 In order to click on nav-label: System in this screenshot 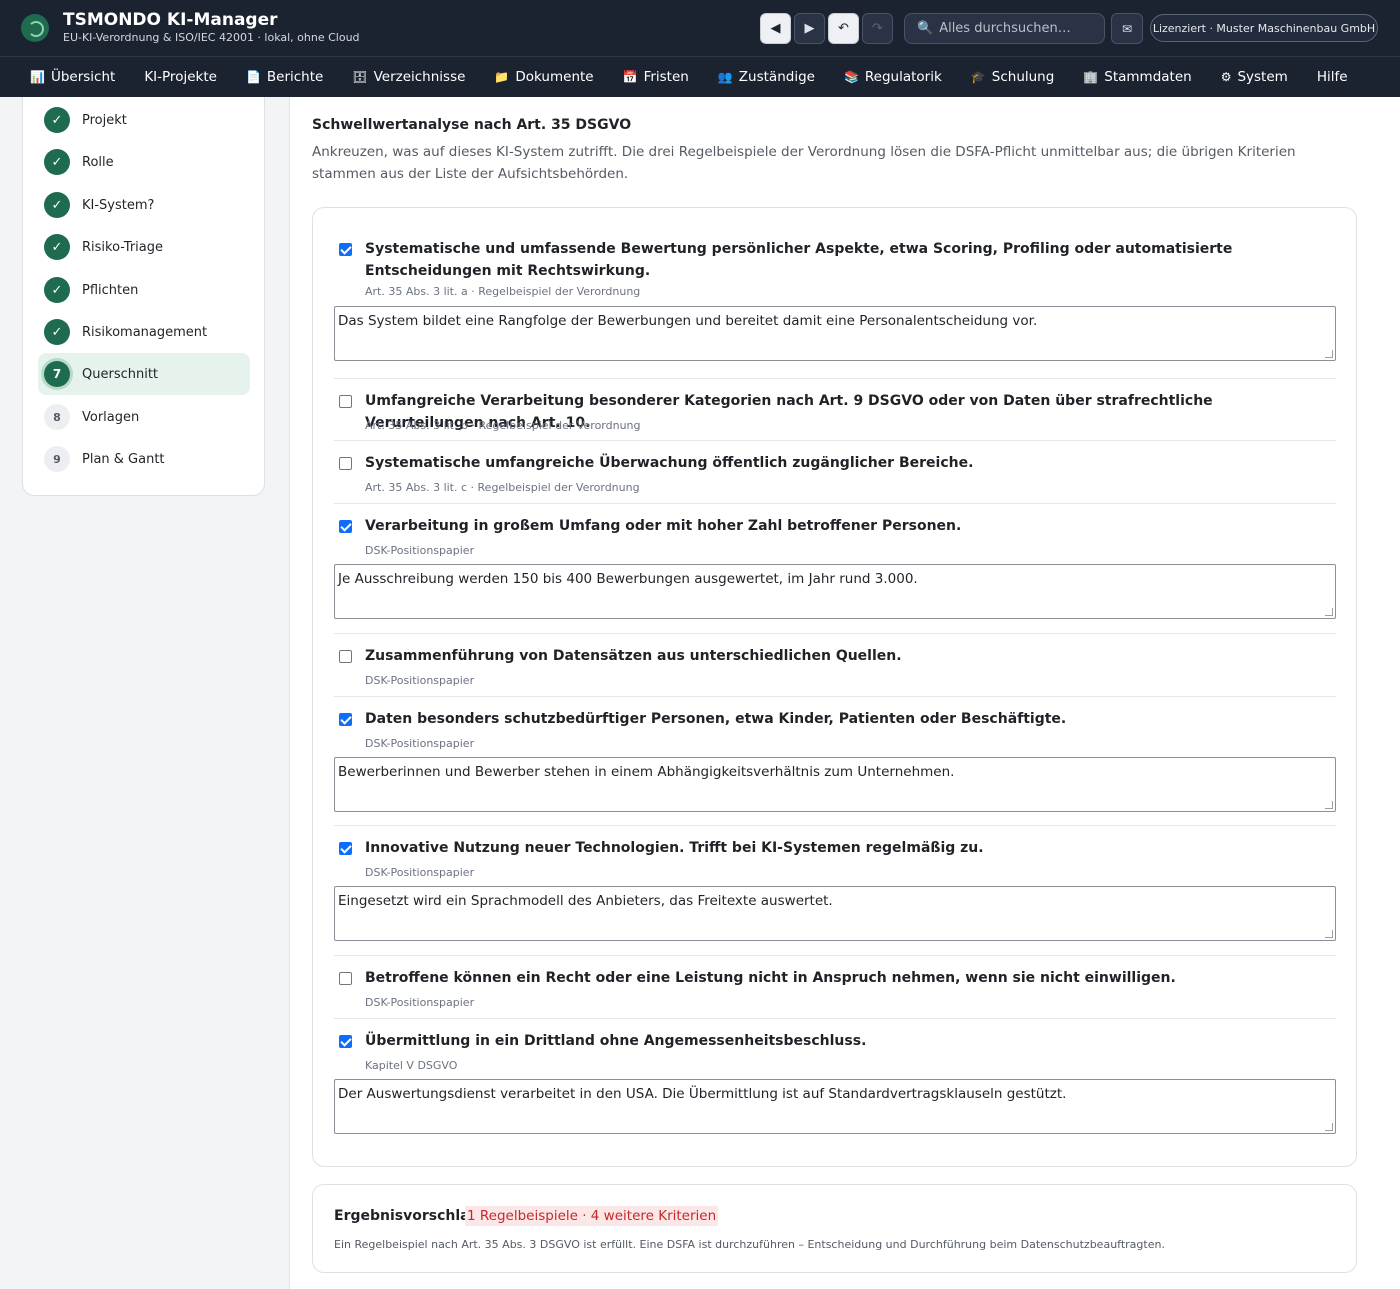, I will do `click(1262, 77)`.